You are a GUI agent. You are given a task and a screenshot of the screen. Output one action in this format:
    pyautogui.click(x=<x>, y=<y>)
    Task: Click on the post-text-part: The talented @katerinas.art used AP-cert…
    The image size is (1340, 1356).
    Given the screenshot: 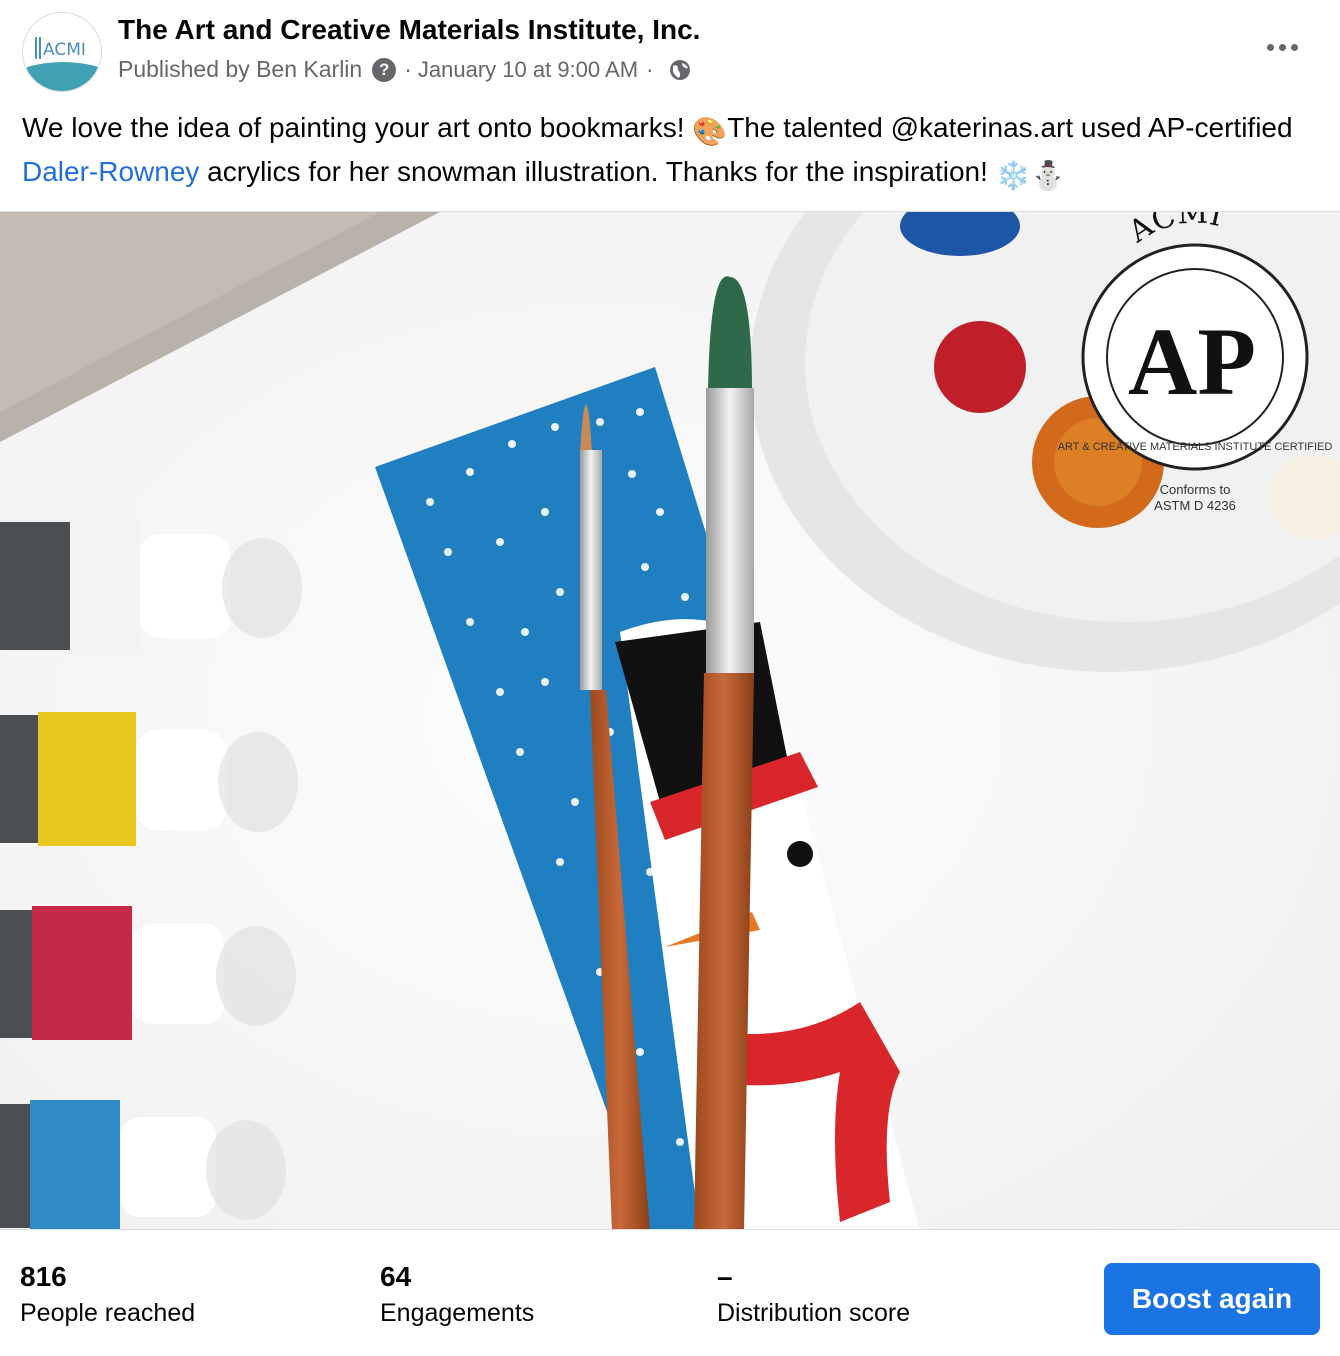 What is the action you would take?
    pyautogui.click(x=1010, y=127)
    